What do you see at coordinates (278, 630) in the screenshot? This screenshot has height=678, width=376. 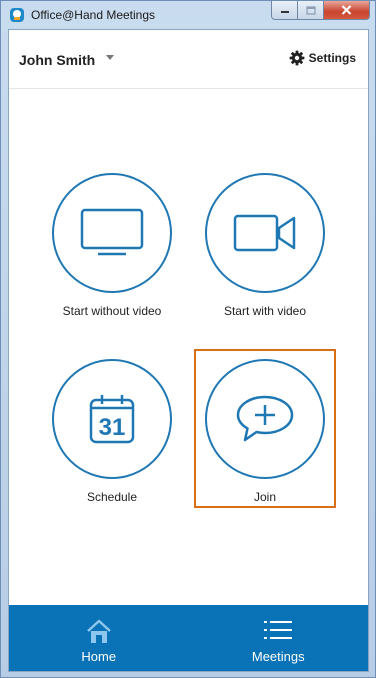 I see `list-icon` at bounding box center [278, 630].